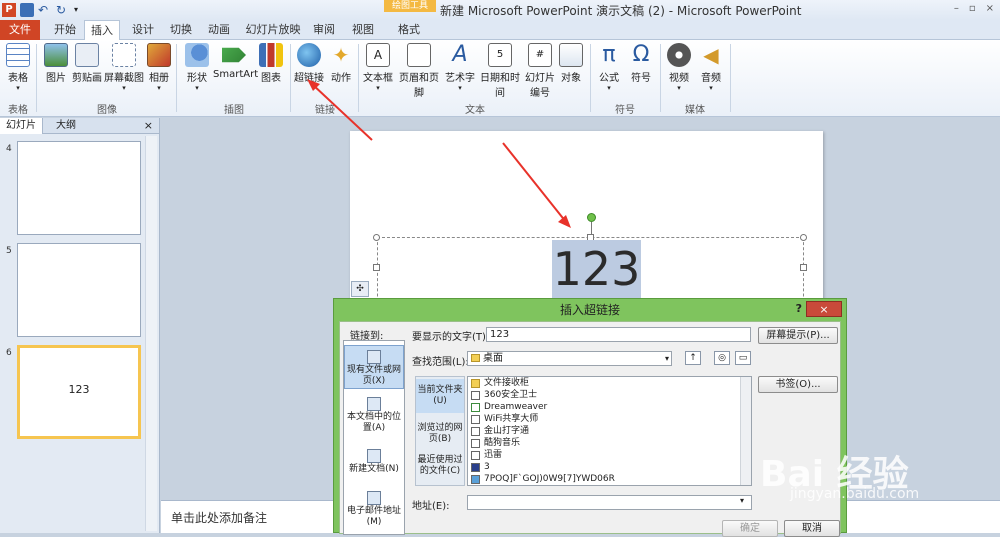  I want to click on save-icon, so click(27, 10).